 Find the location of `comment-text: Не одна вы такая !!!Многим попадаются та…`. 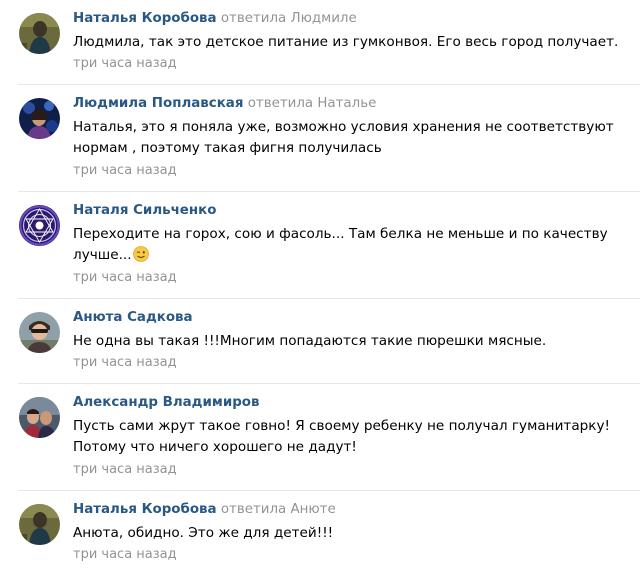

comment-text: Не одна вы такая !!!Многим попадаются та… is located at coordinates (310, 341).